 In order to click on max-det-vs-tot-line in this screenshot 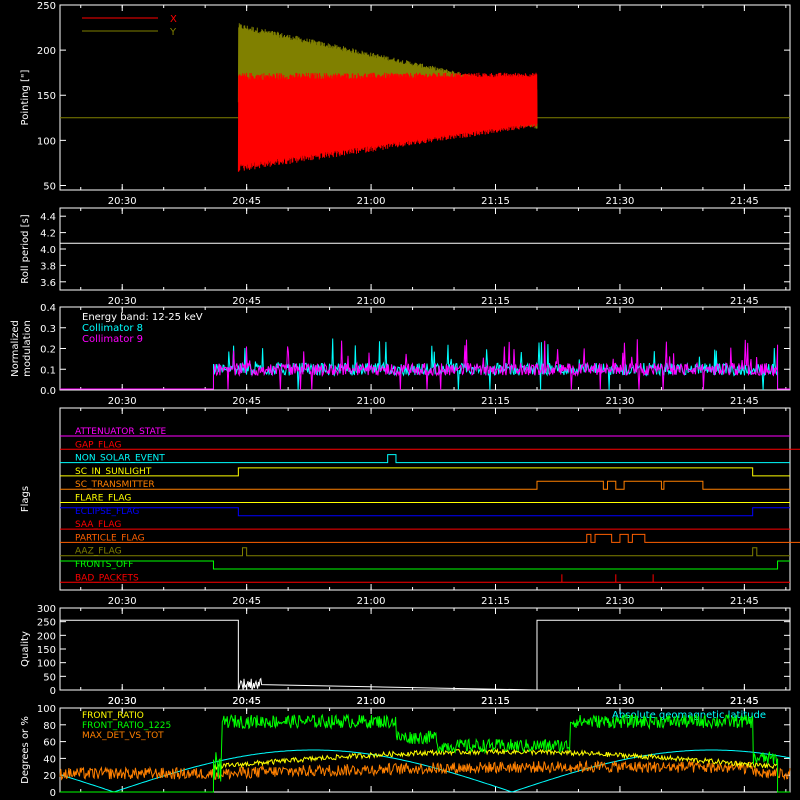, I will do `click(425, 770)`.